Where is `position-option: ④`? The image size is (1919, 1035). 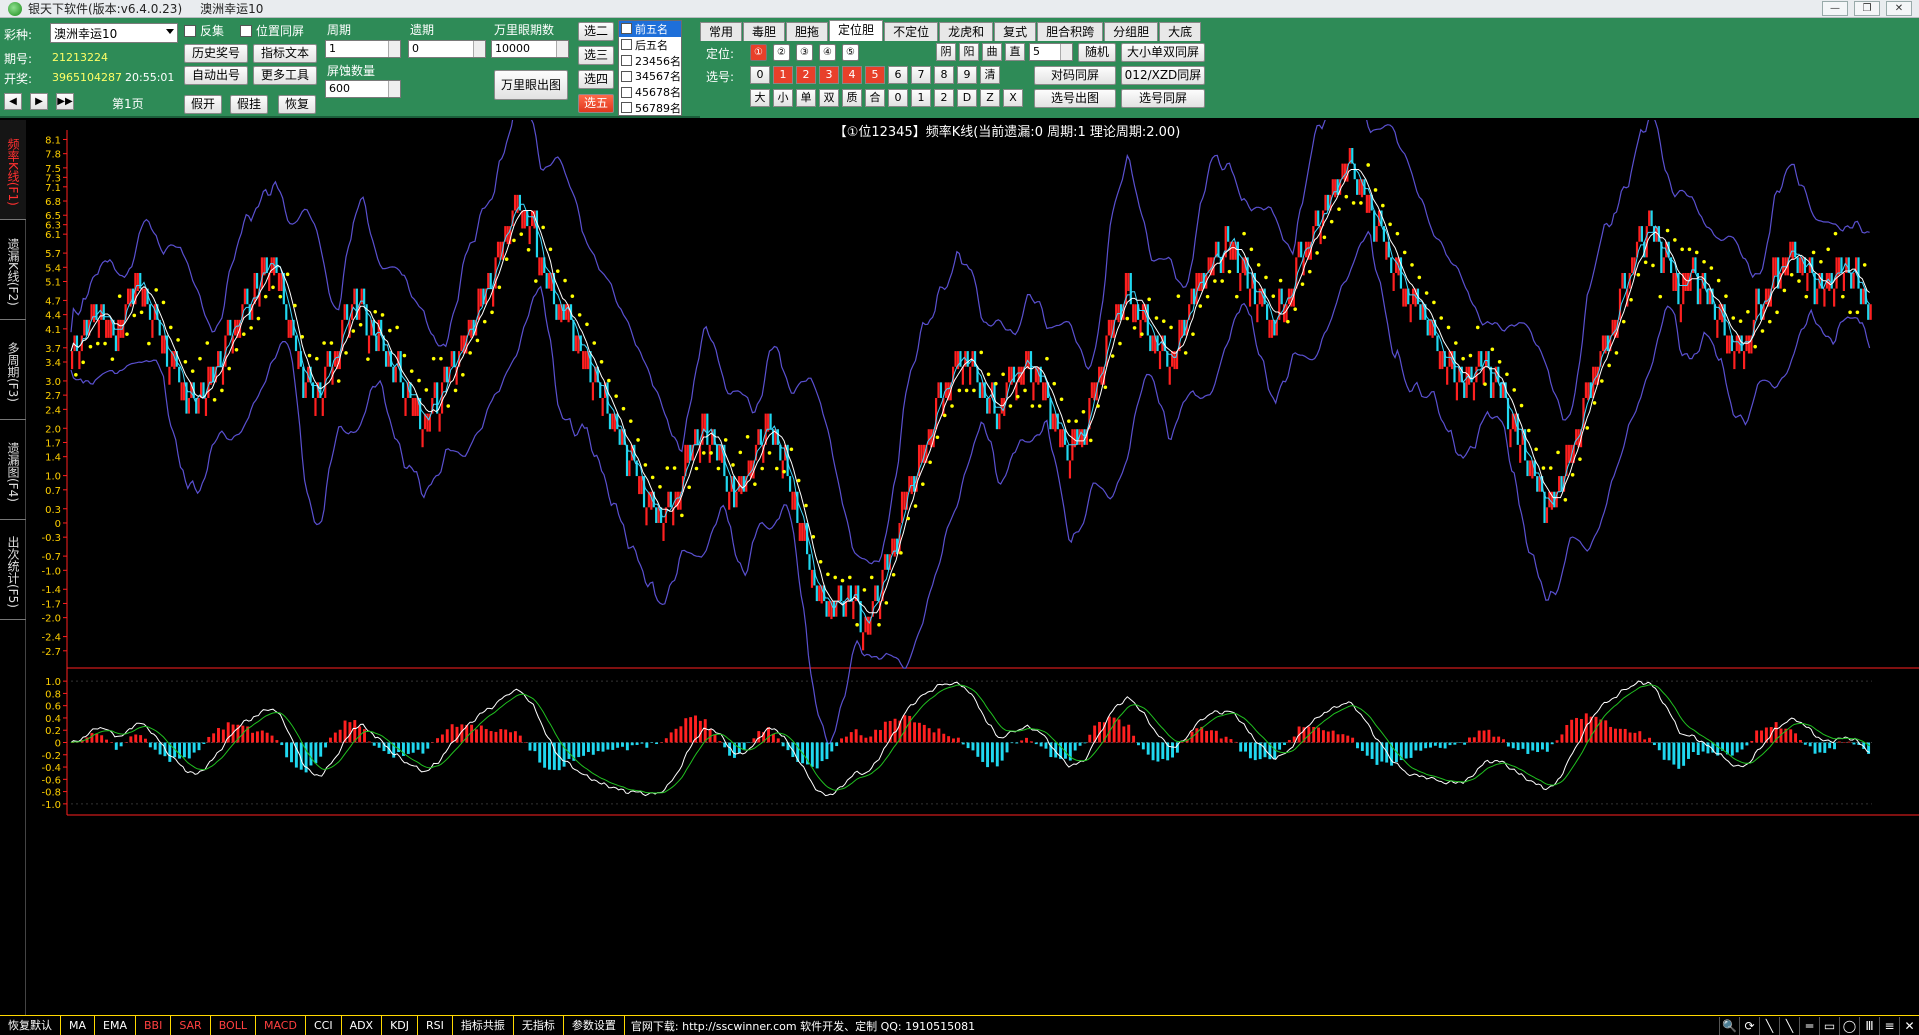
position-option: ④ is located at coordinates (827, 52).